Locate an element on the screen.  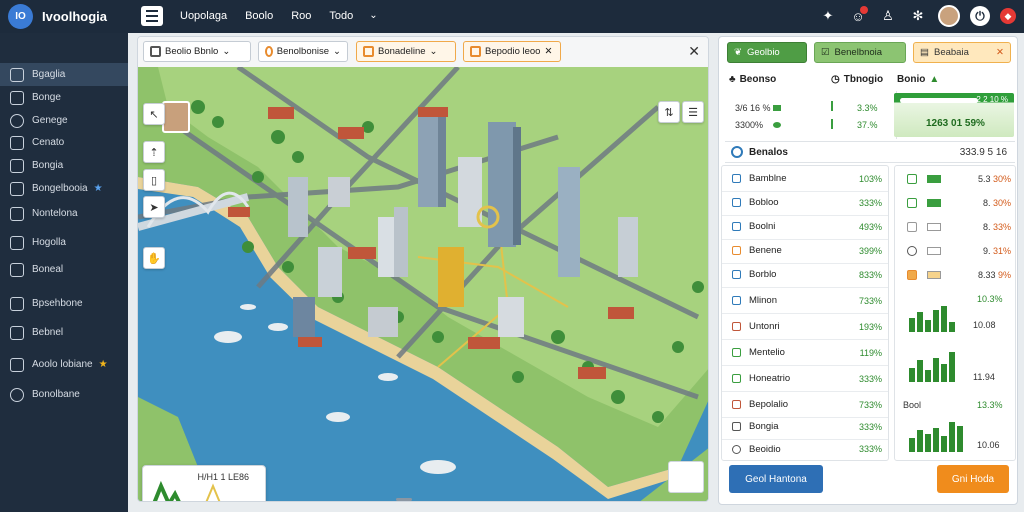
sidebar-item-9: Boneal is located at coordinates (64, 269).